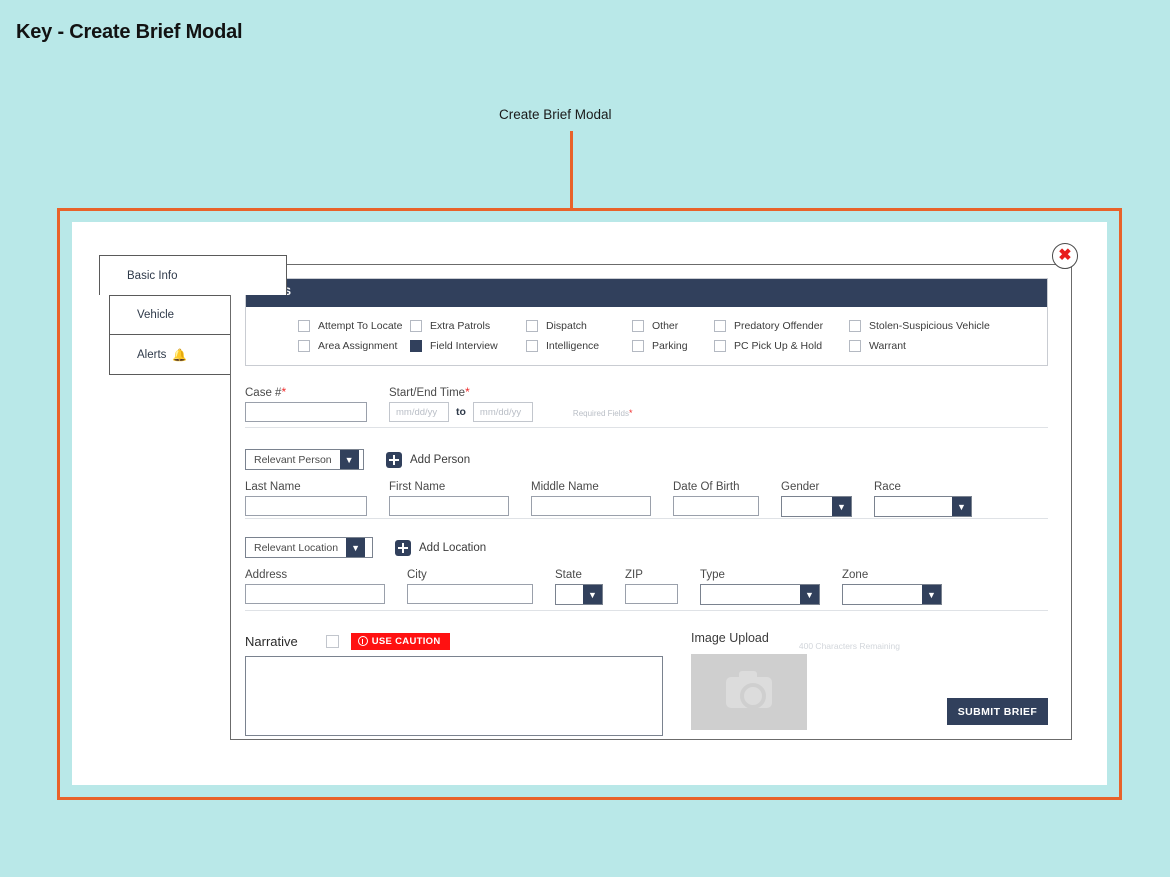  Describe the element at coordinates (716, 506) in the screenshot. I see `date-of-birth-input` at that location.